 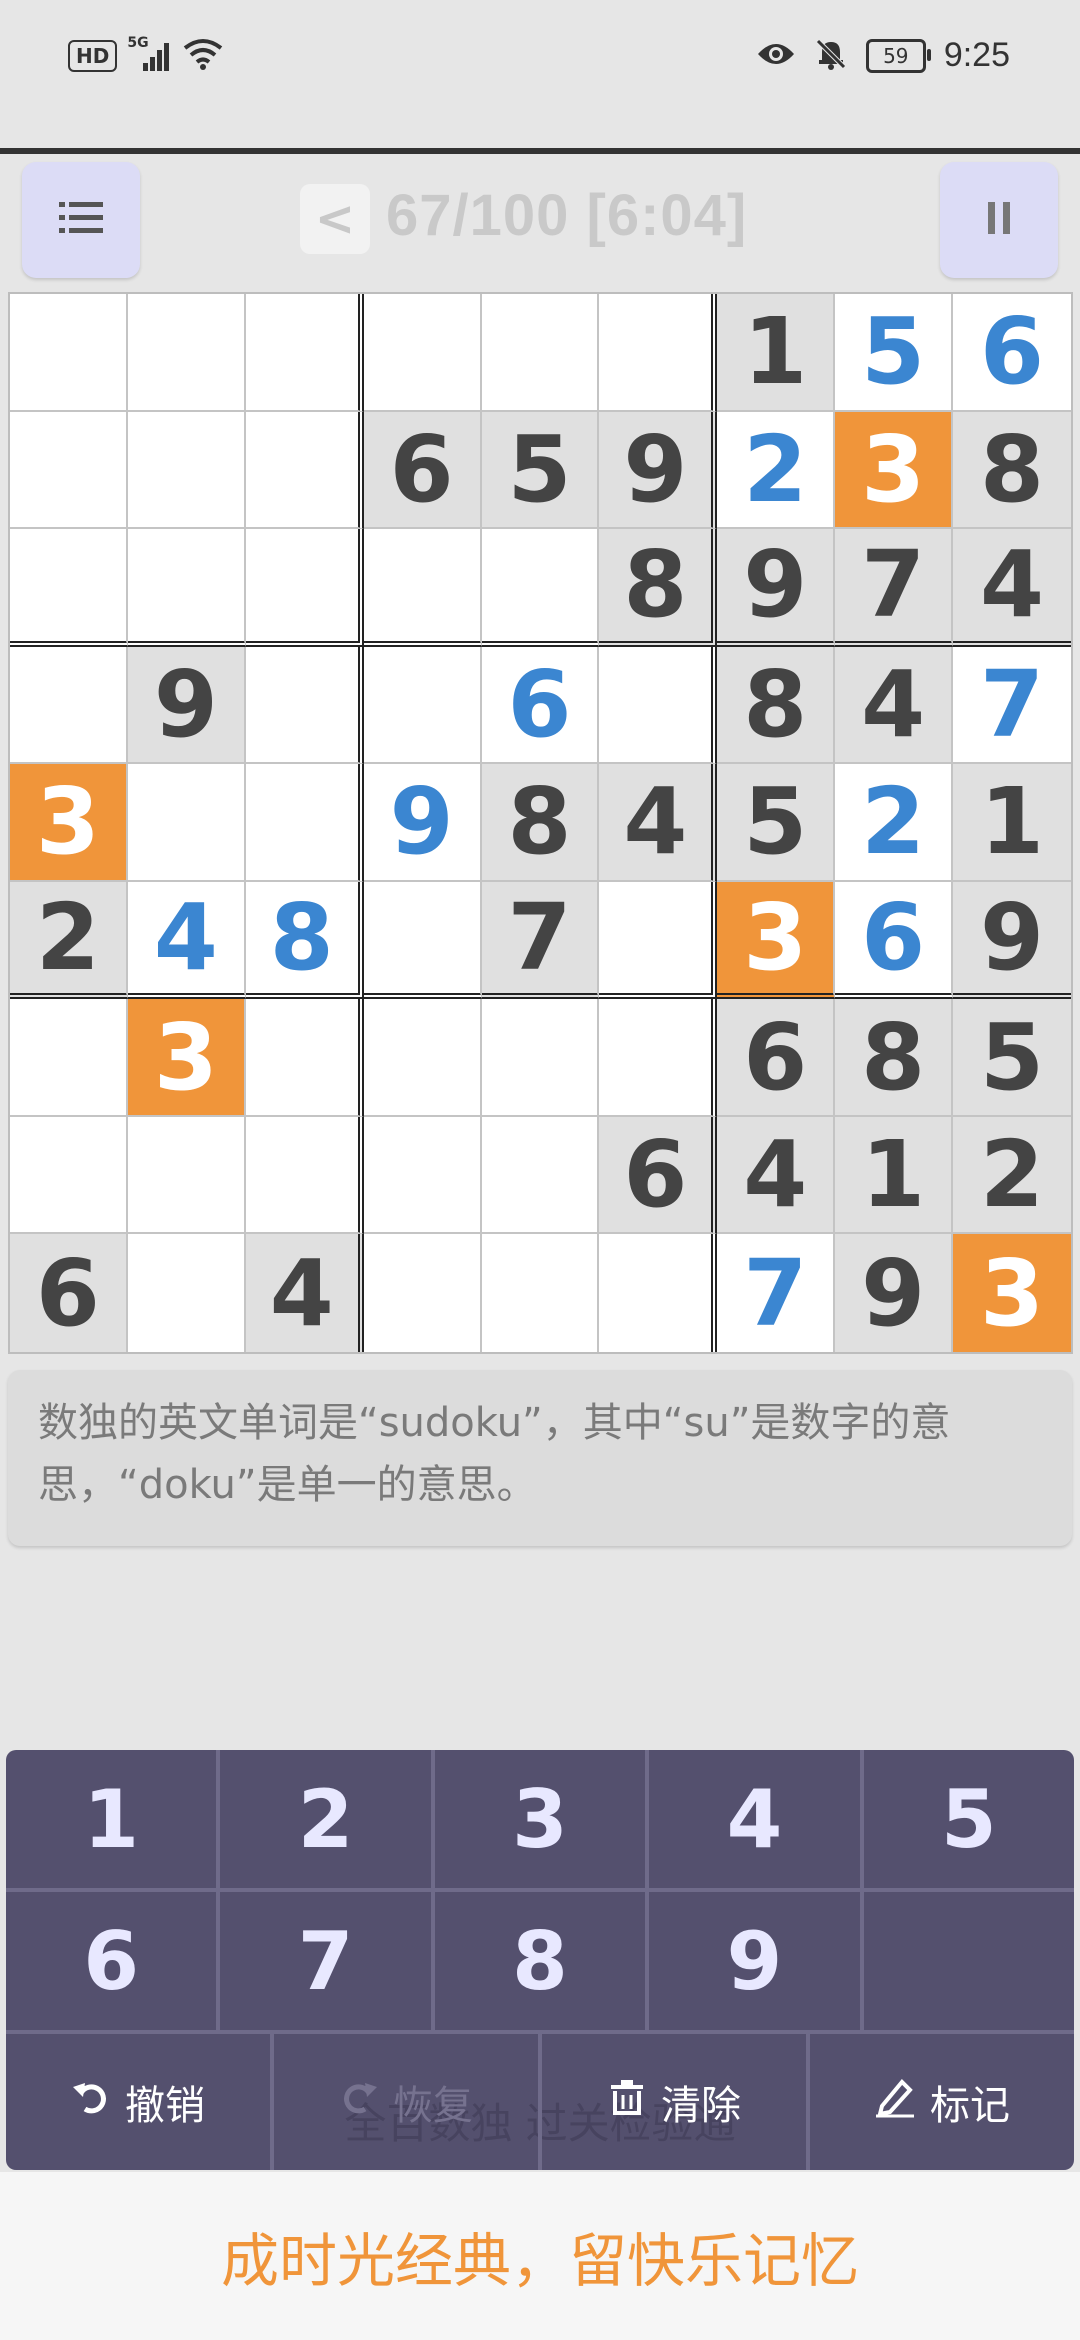 What do you see at coordinates (658, 705) in the screenshot?
I see `cell-r4c6` at bounding box center [658, 705].